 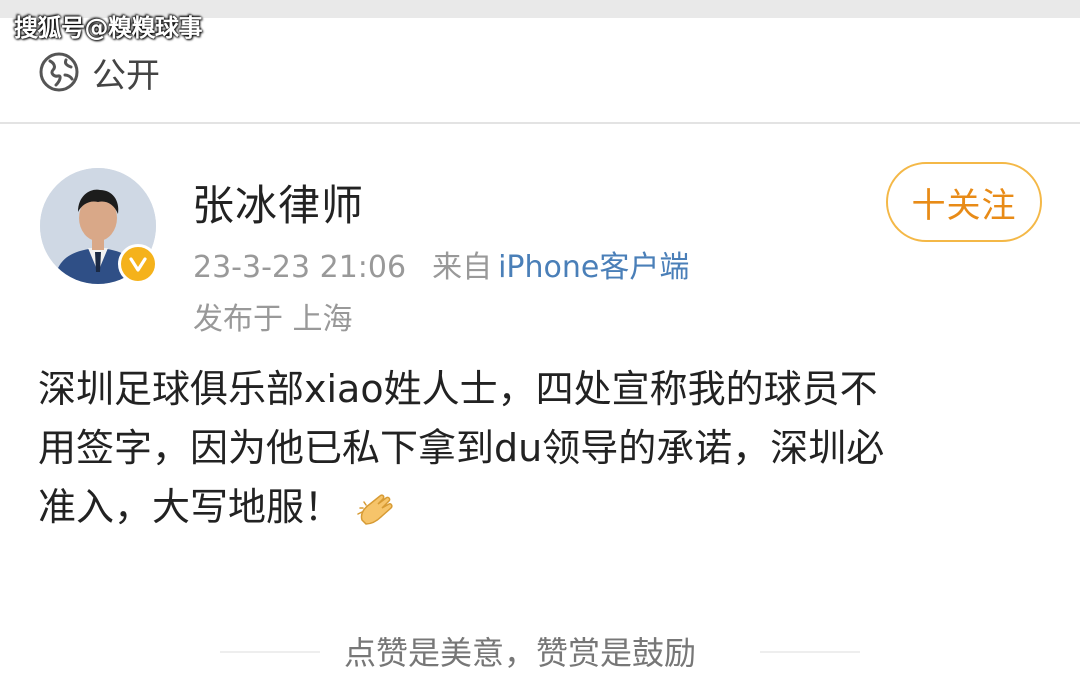 I want to click on post-meta: 23-3-23 21:06 来自 iPhone客户端, so click(x=441, y=264).